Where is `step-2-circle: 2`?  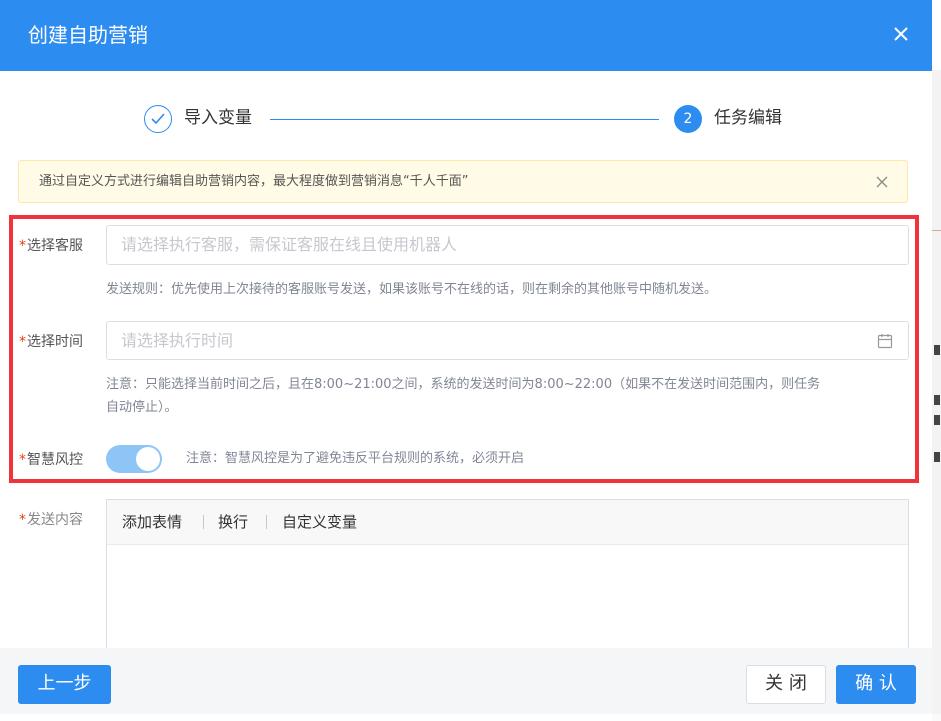 step-2-circle: 2 is located at coordinates (688, 119).